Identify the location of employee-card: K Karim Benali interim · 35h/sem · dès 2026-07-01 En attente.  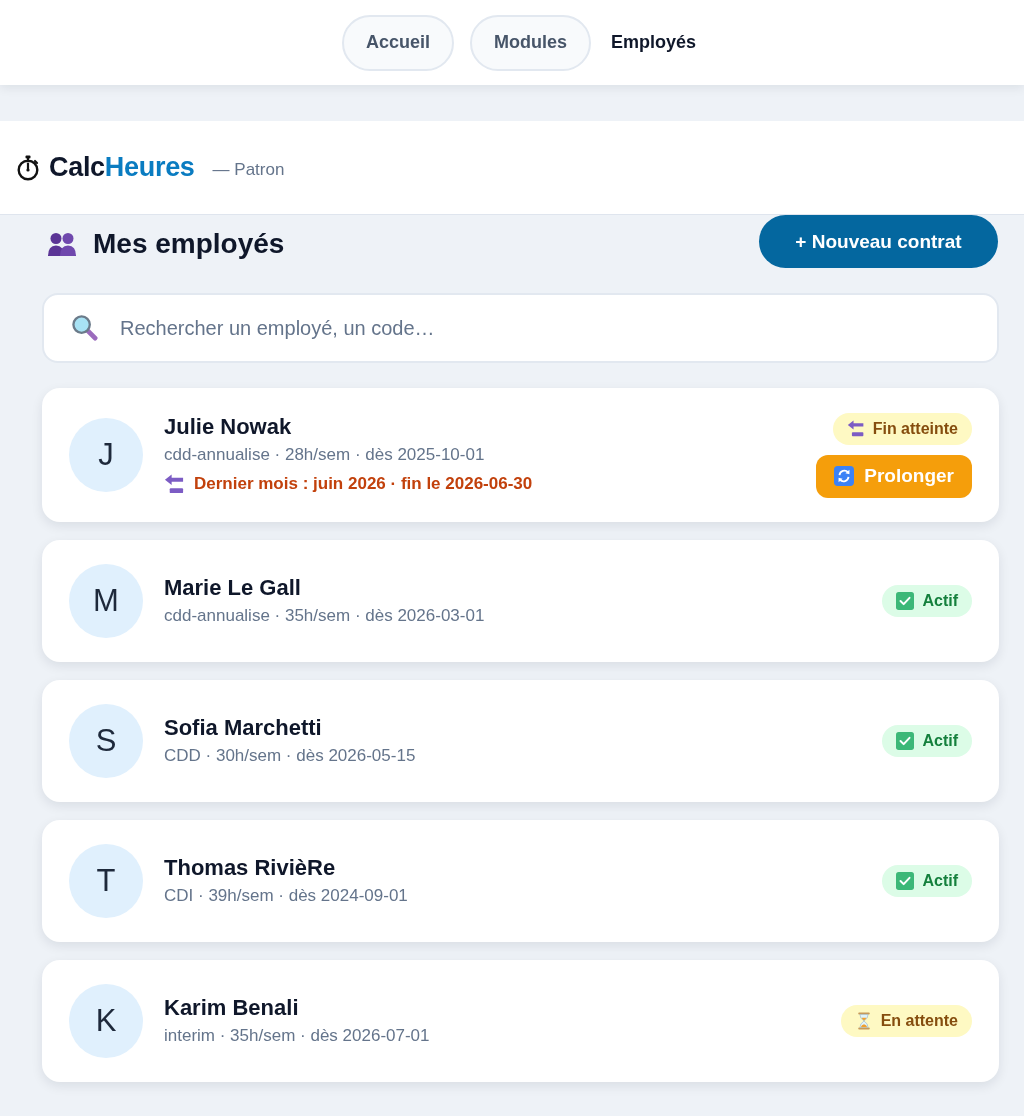
(520, 1021).